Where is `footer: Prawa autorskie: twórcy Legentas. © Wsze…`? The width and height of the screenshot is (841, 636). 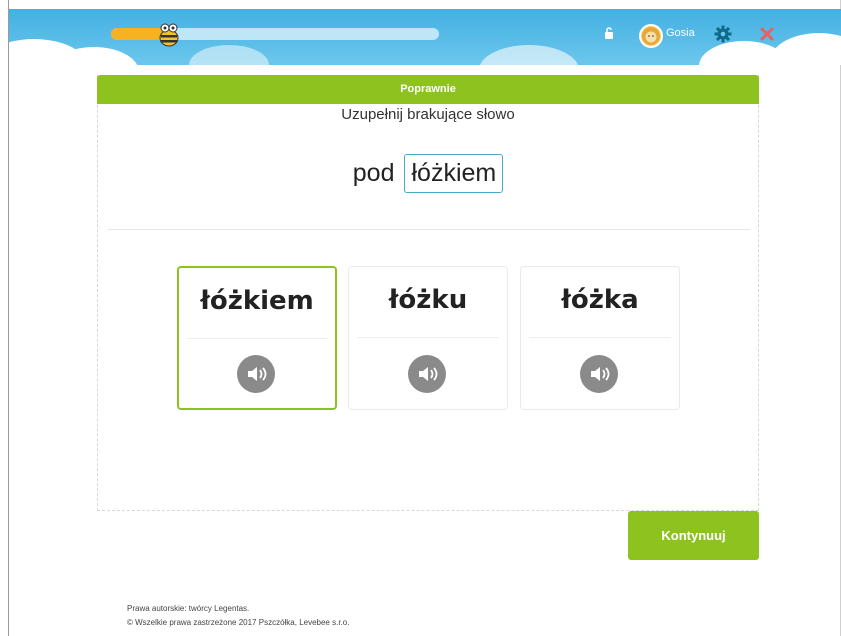 footer: Prawa autorskie: twórcy Legentas. © Wsze… is located at coordinates (238, 616).